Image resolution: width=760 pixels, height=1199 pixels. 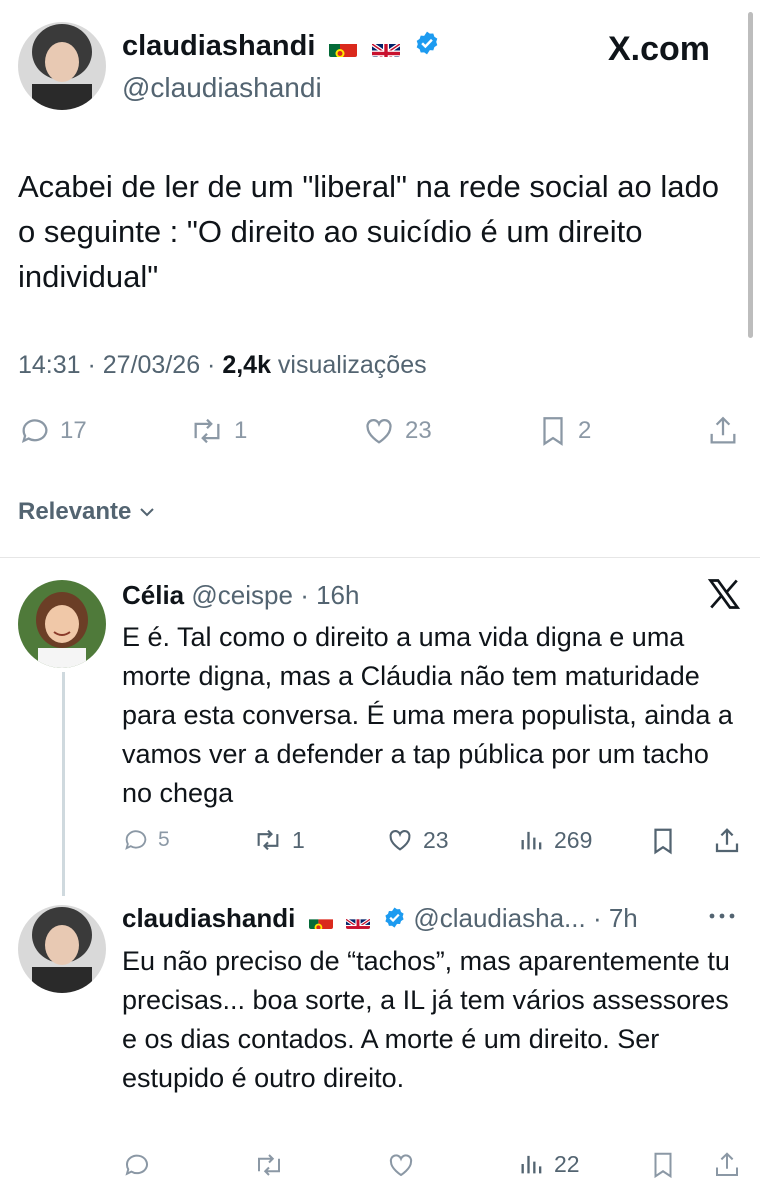 What do you see at coordinates (348, 365) in the screenshot?
I see `views-label: visualizações` at bounding box center [348, 365].